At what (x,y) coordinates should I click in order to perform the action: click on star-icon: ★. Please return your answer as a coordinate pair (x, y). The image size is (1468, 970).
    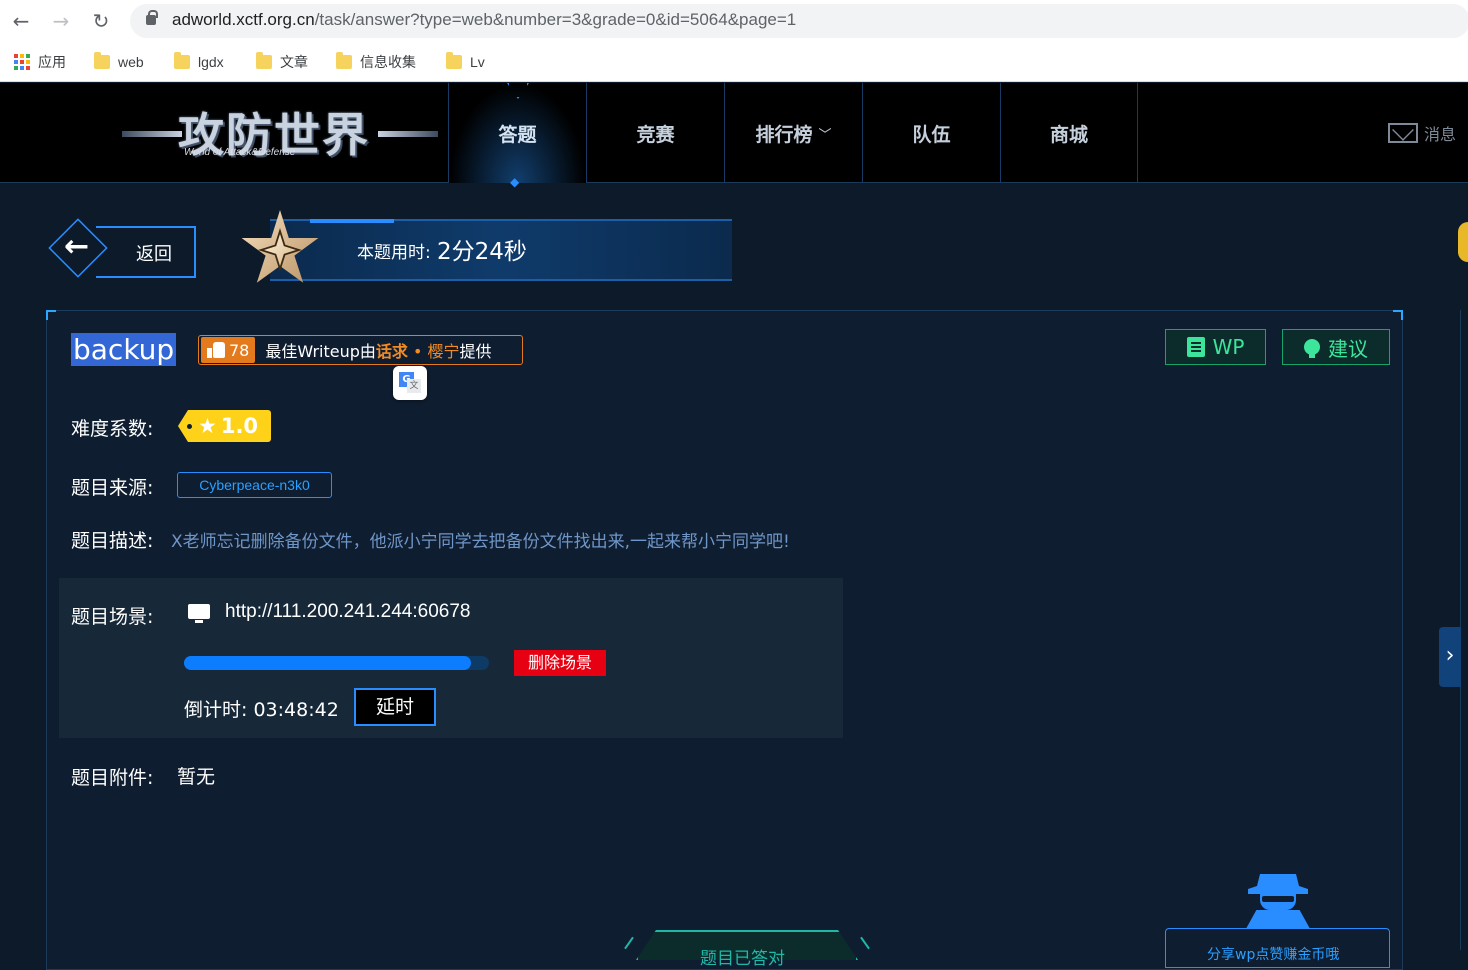
    Looking at the image, I should click on (207, 426).